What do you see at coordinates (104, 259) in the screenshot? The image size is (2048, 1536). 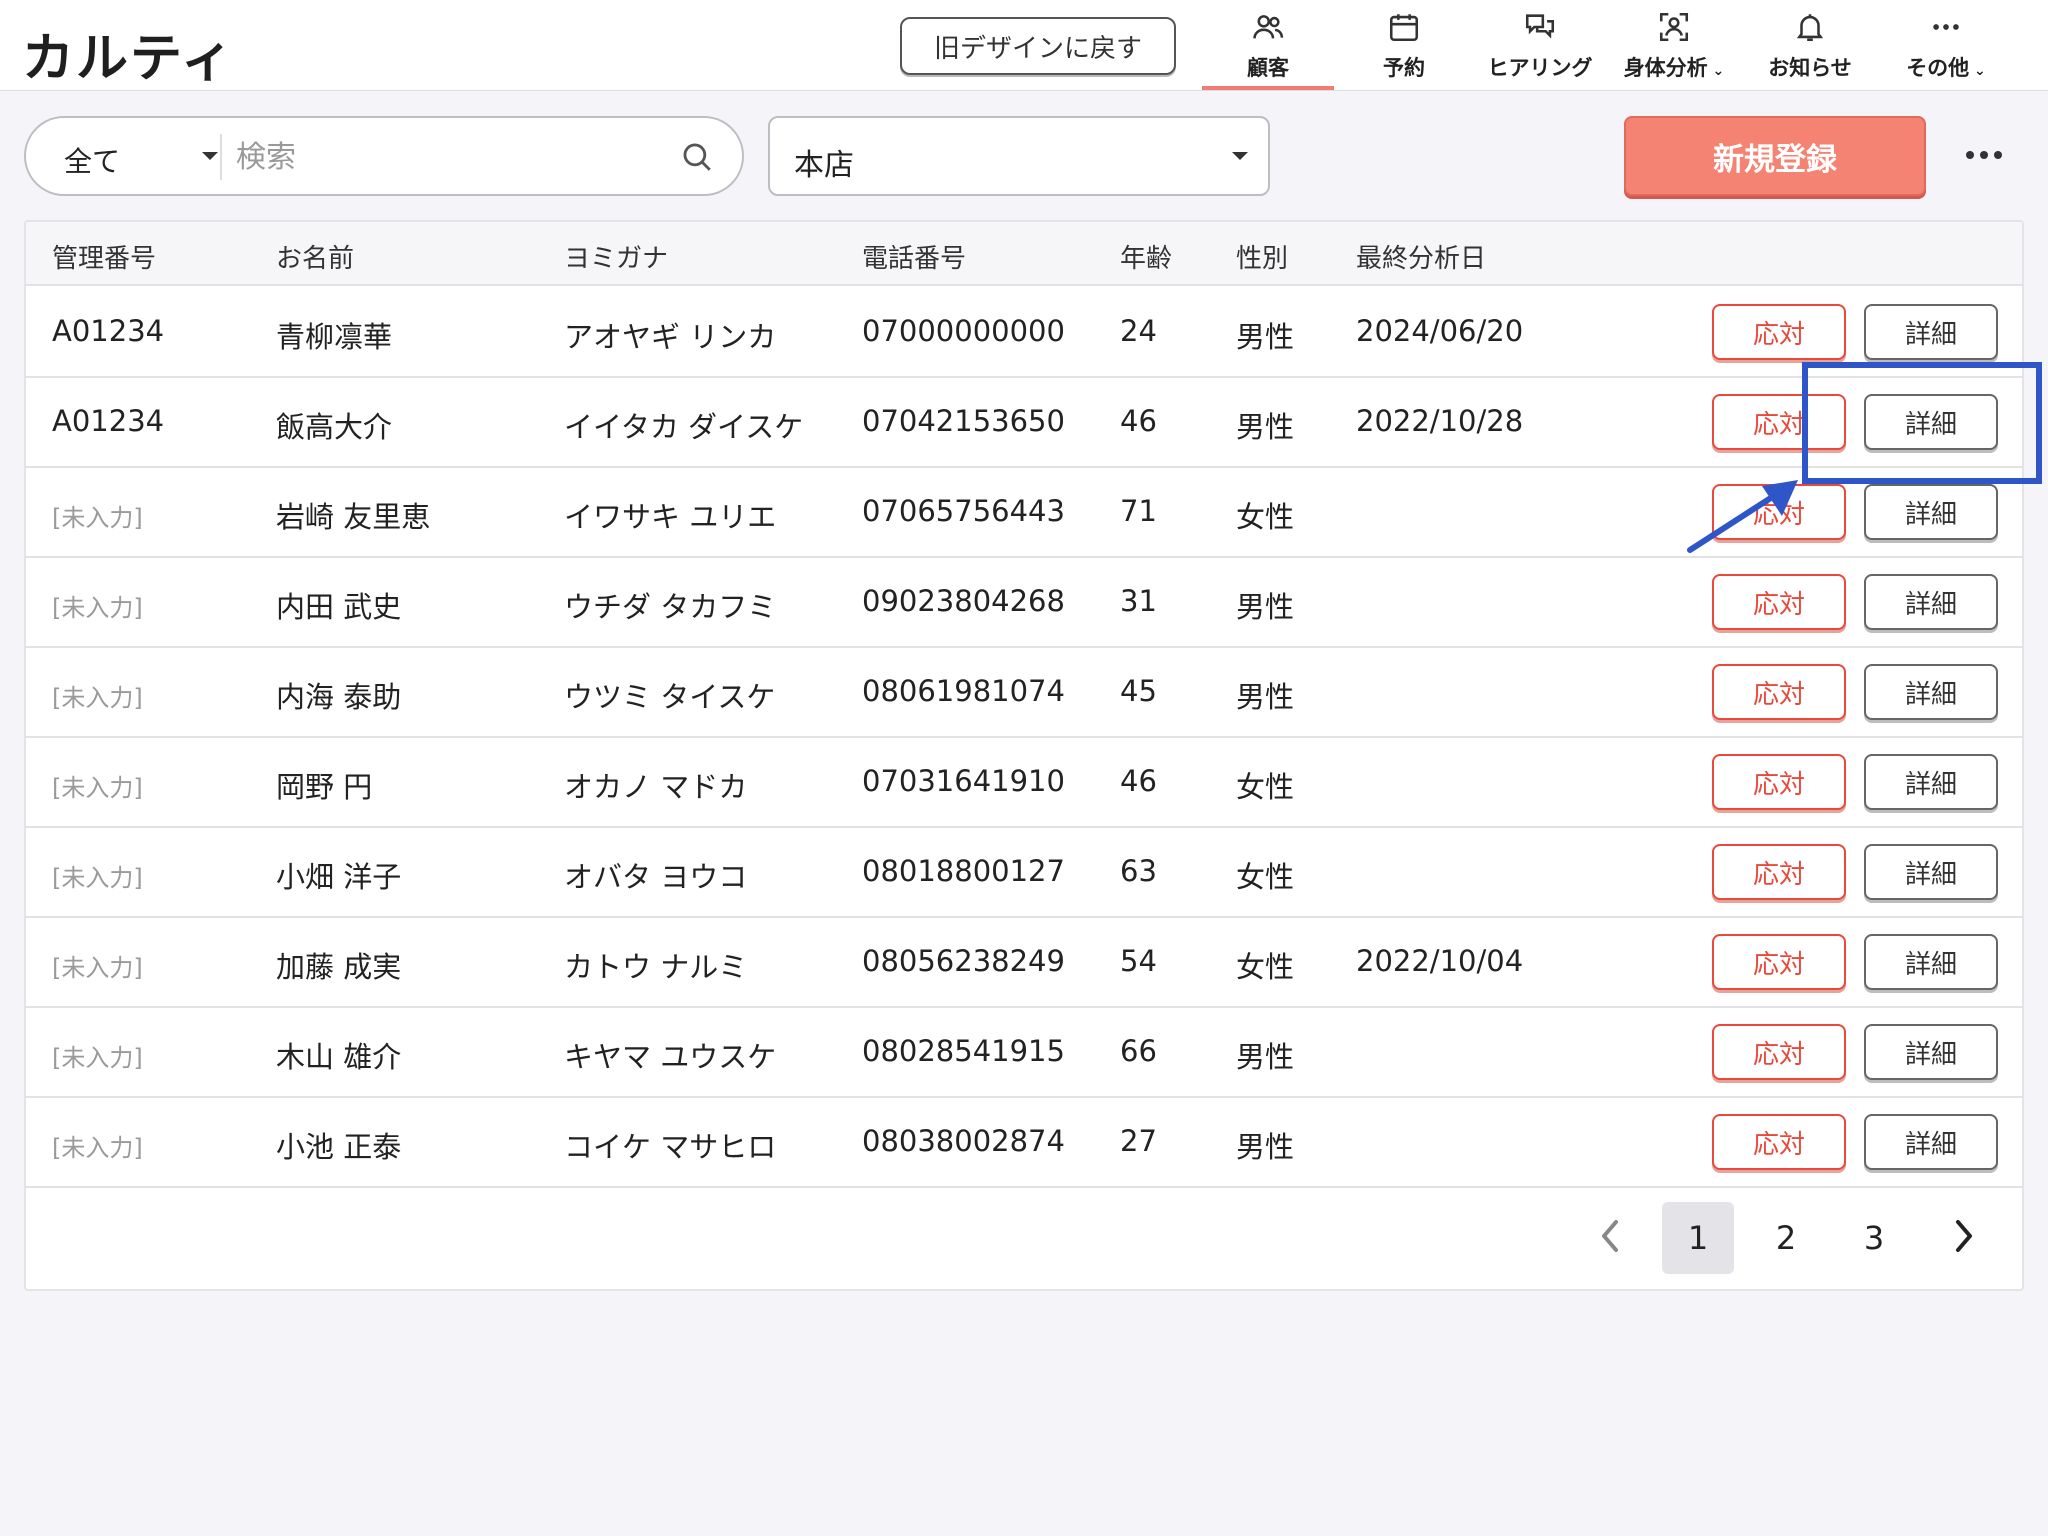 I see `header-id: 管理番号` at bounding box center [104, 259].